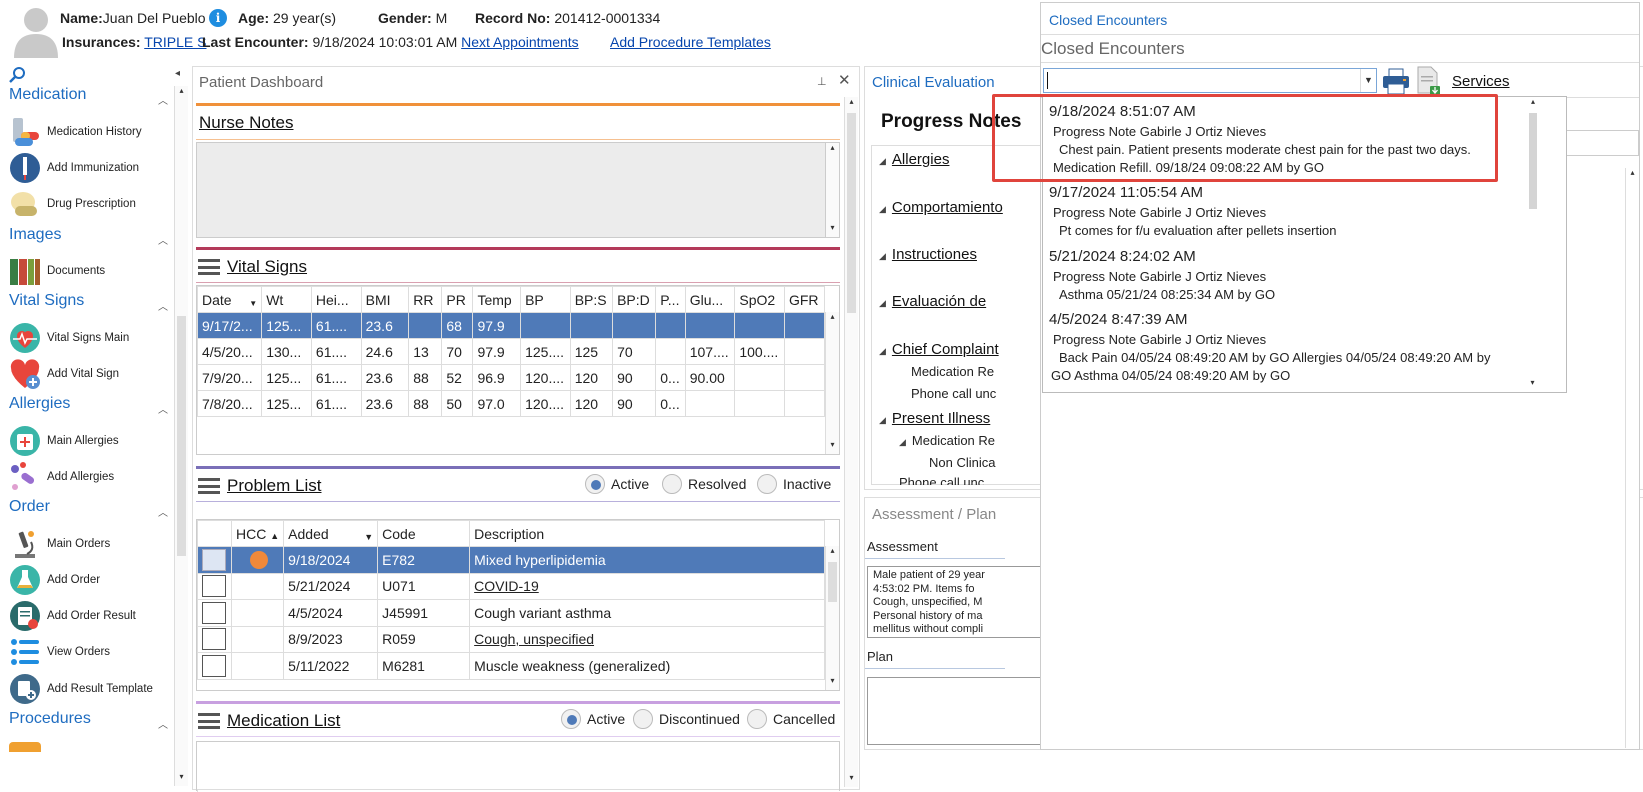  Describe the element at coordinates (844, 80) in the screenshot. I see `close-icon: ✕` at that location.